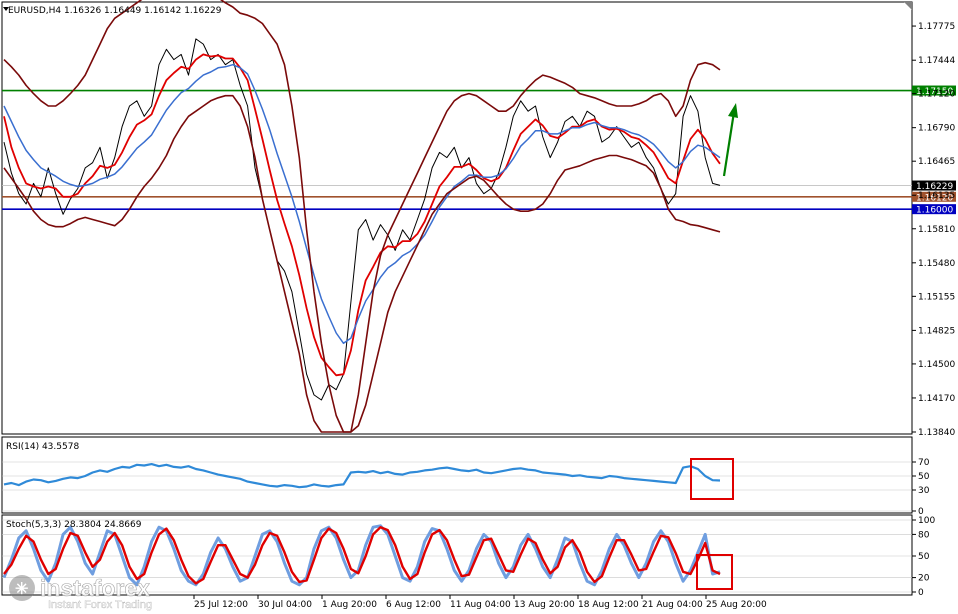 Image resolution: width=958 pixels, height=614 pixels. Describe the element at coordinates (21, 589) in the screenshot. I see `brand-logo-mark: ✳` at that location.